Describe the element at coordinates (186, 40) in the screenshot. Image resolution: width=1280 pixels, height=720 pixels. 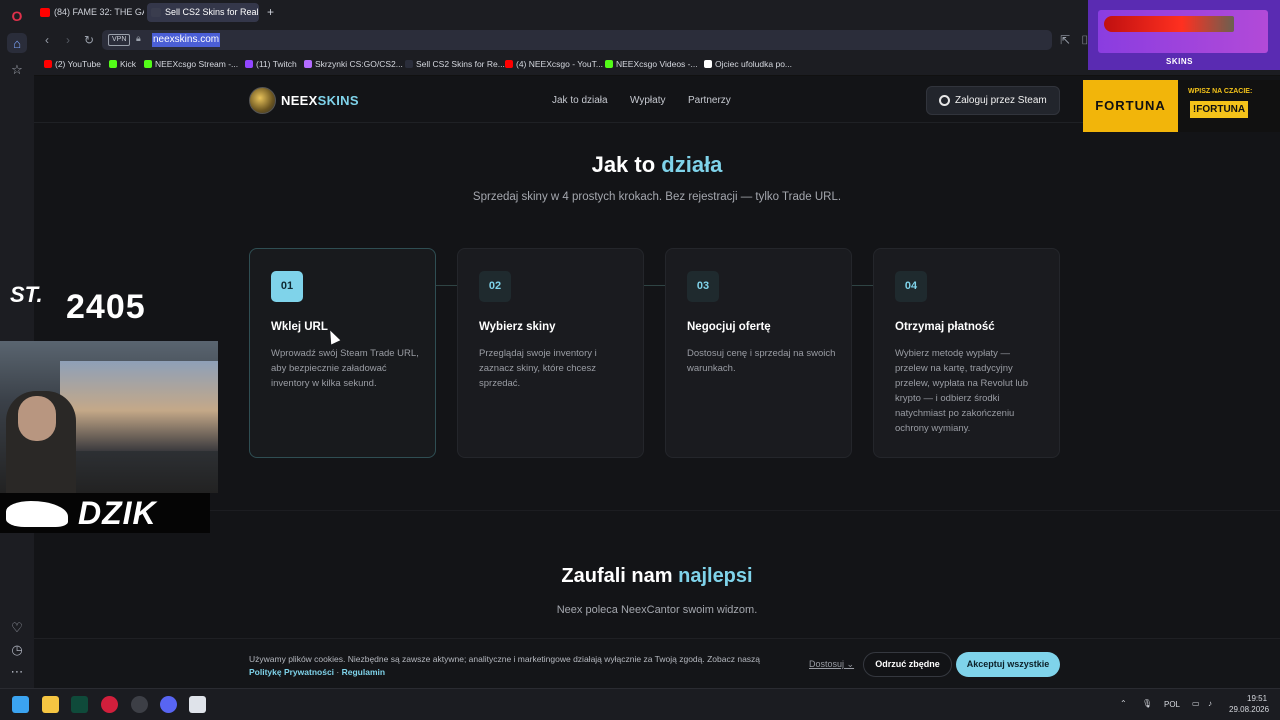
I see `url-text: neexskins.com` at that location.